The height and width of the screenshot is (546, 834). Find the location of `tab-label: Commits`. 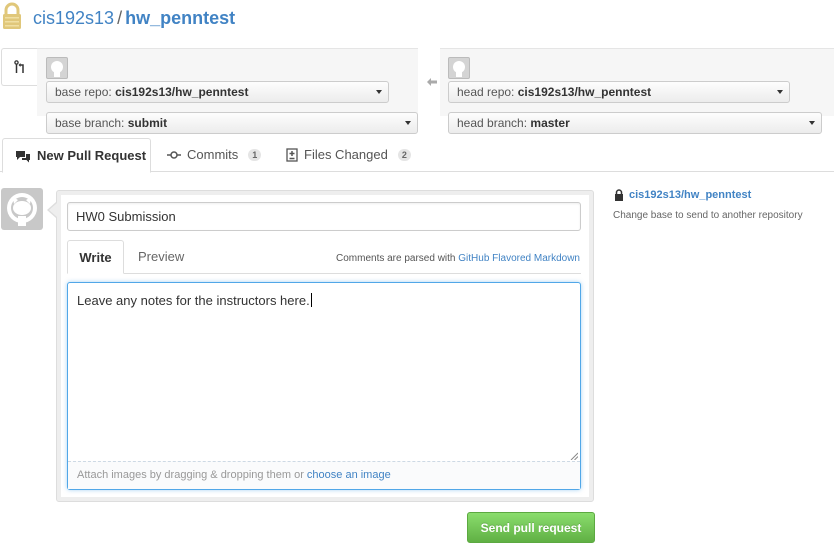

tab-label: Commits is located at coordinates (213, 154).